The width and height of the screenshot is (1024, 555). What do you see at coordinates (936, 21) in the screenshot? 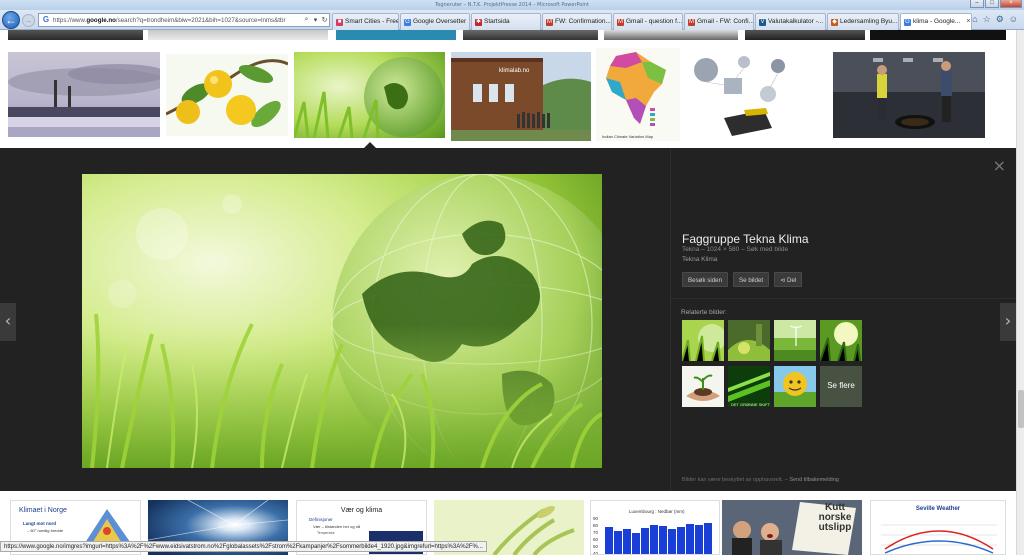
I see `tab-klima-google: Gklima - Google... ×` at bounding box center [936, 21].